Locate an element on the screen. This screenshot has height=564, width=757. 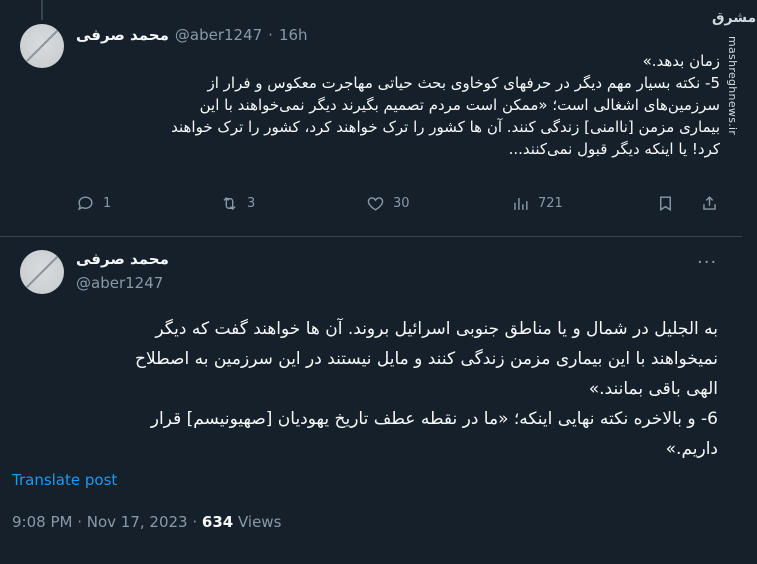
share-button is located at coordinates (709, 203).